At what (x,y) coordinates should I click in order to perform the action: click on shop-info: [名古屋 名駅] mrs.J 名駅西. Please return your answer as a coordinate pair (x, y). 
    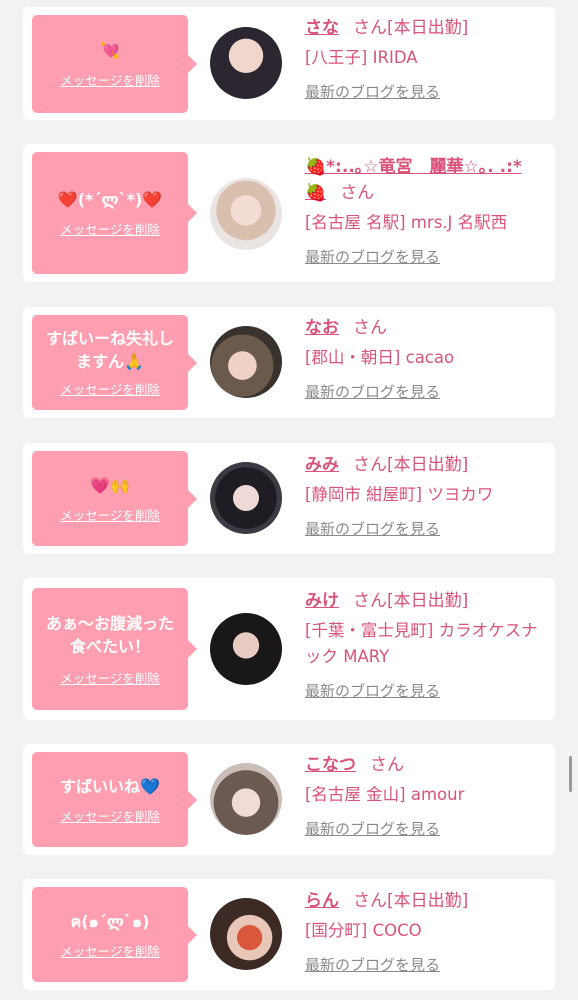
    Looking at the image, I should click on (406, 222).